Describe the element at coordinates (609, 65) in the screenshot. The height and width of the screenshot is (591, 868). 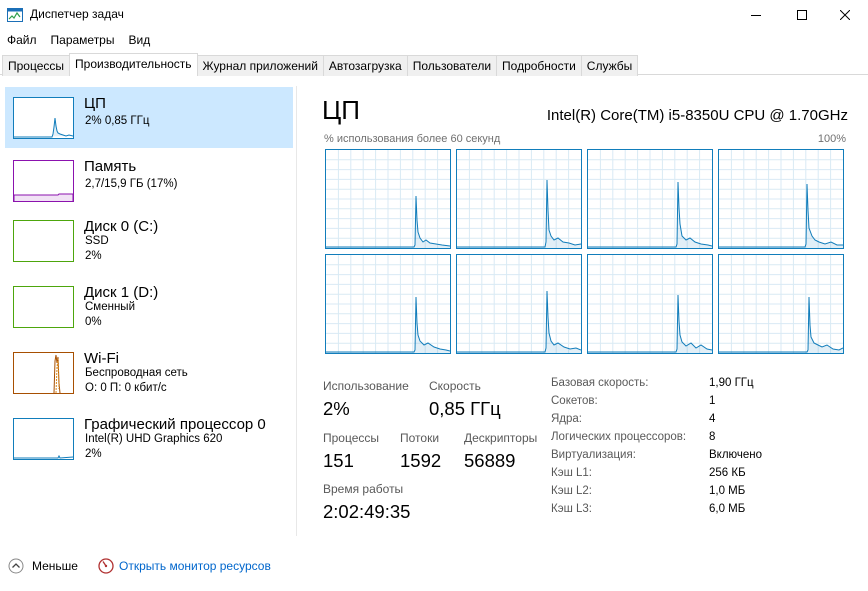
I see `tab-services: Службы` at that location.